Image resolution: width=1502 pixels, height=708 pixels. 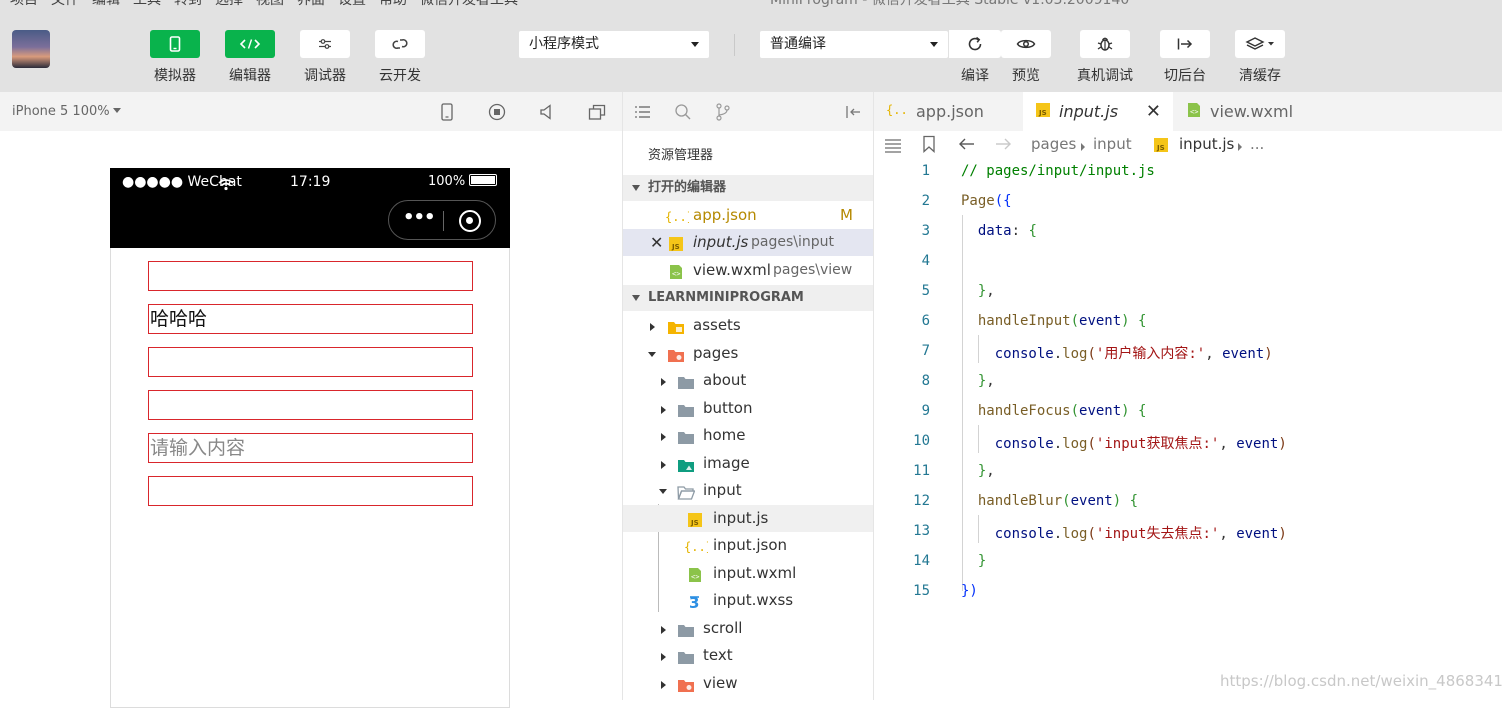 What do you see at coordinates (921, 501) in the screenshot?
I see `line-number: 12` at bounding box center [921, 501].